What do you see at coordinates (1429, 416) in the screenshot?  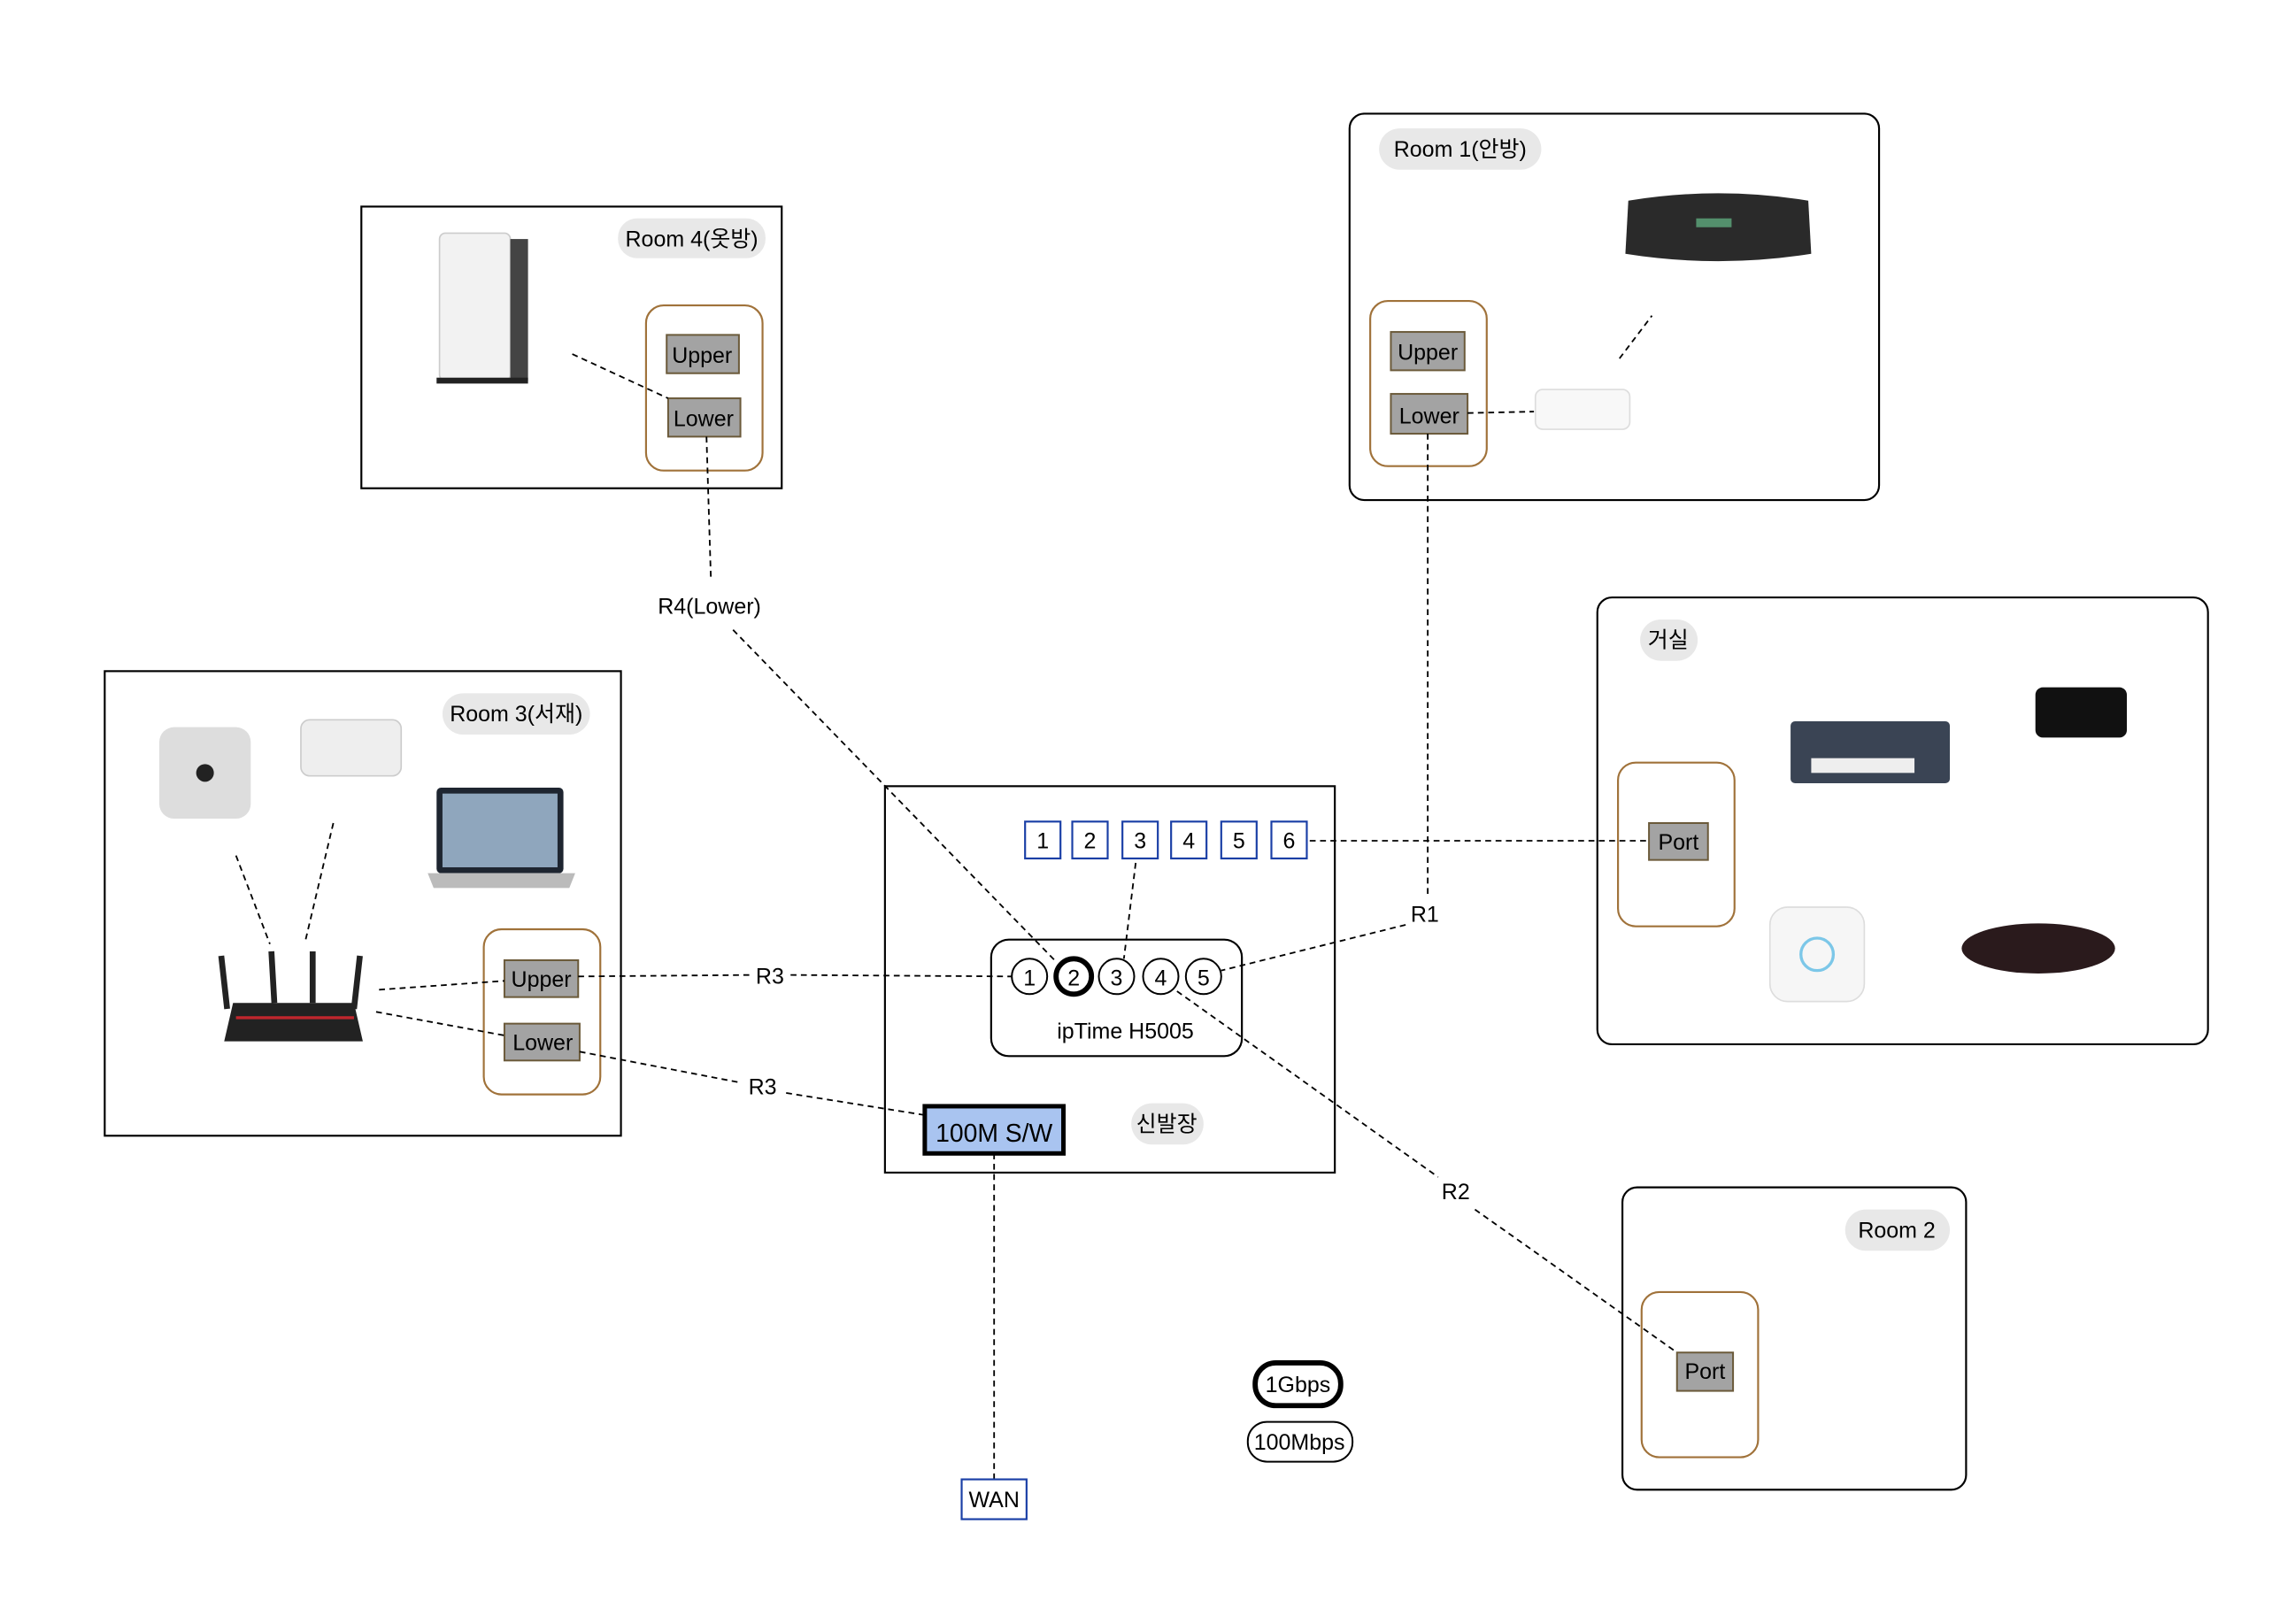 I see `room-1-lower-label: Lower` at bounding box center [1429, 416].